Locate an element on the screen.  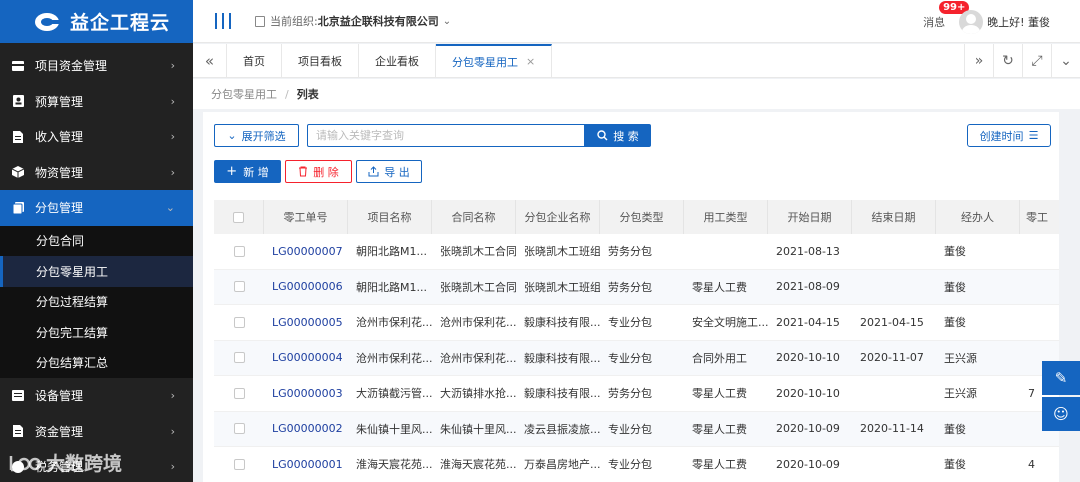
sidebar-item-income: 收入管理 › is located at coordinates (96, 137).